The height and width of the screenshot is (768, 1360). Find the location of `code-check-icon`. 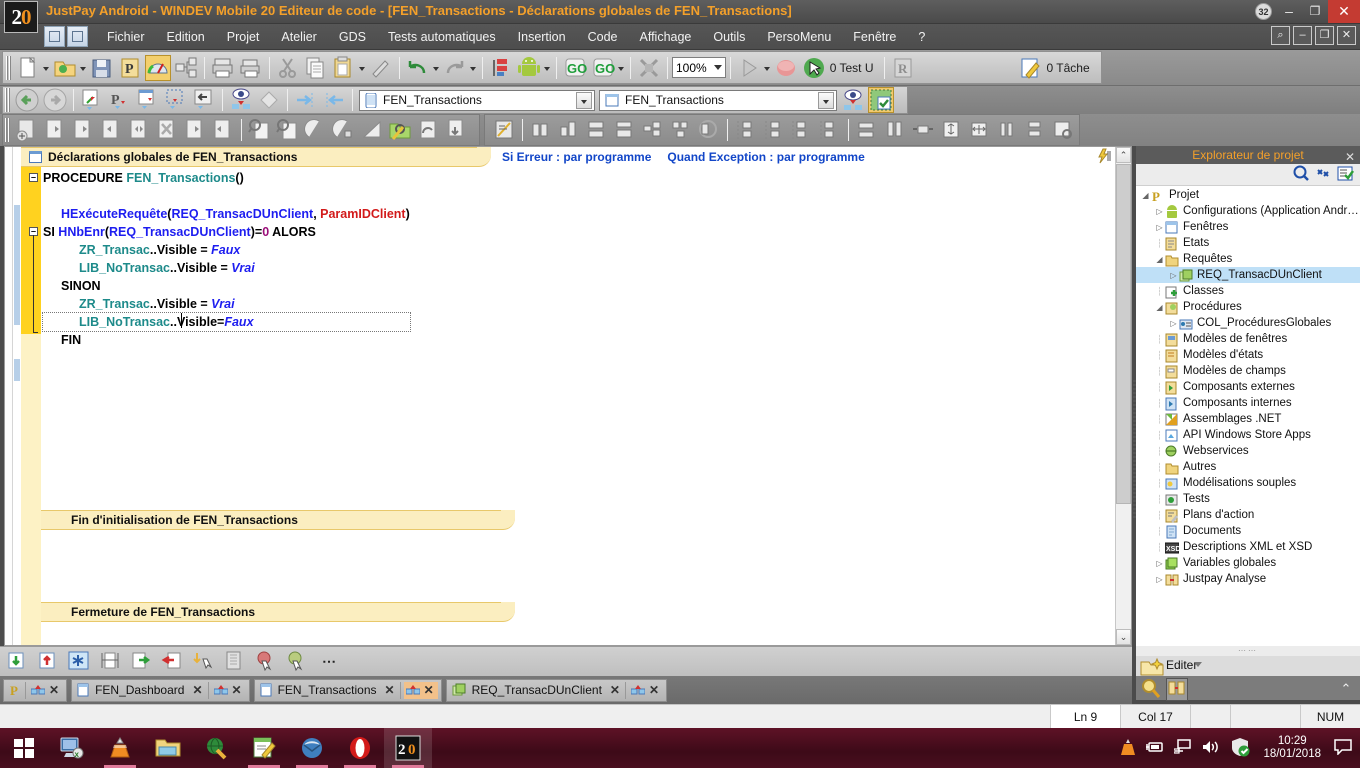

code-check-icon is located at coordinates (881, 100).